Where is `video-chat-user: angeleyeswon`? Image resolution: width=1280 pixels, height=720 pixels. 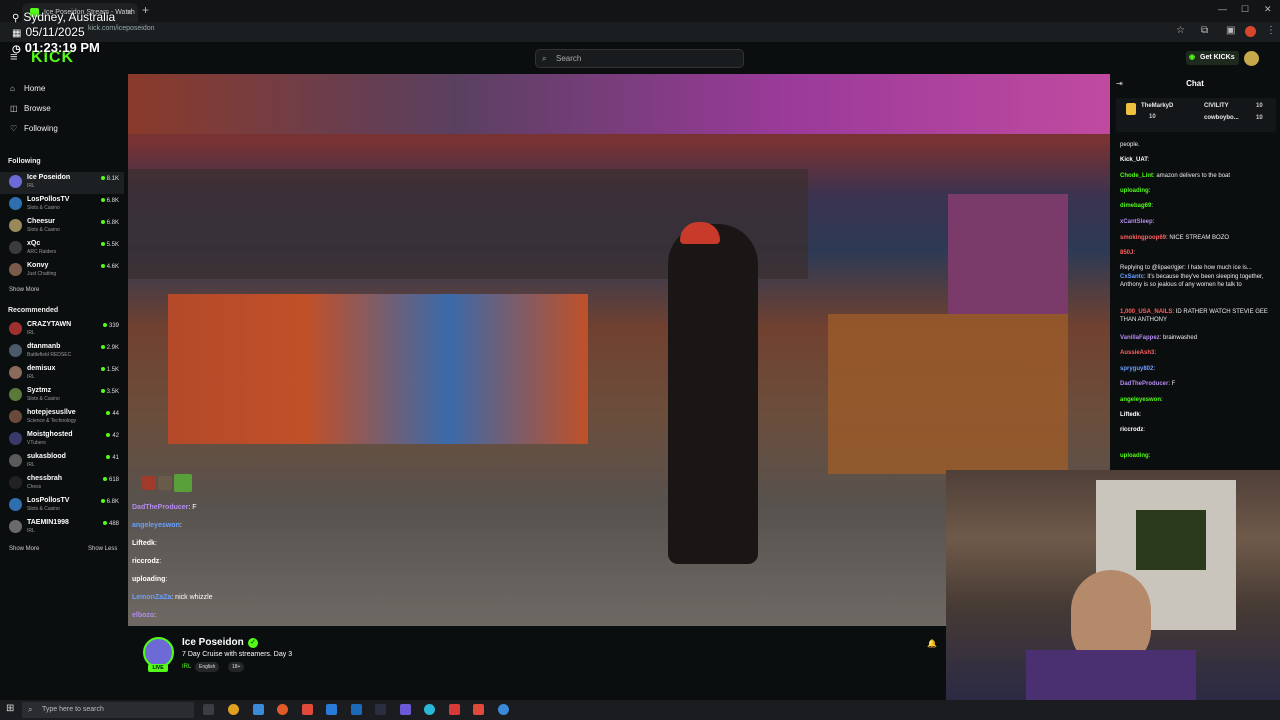 video-chat-user: angeleyeswon is located at coordinates (156, 525).